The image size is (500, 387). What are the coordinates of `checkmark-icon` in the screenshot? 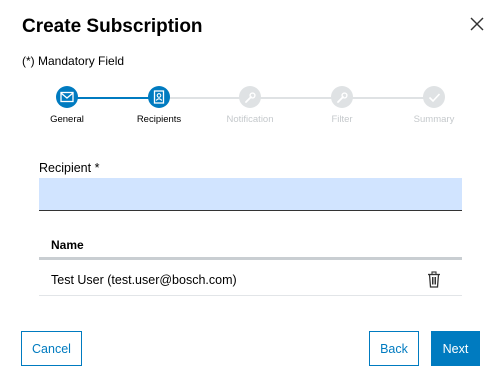 It's located at (434, 97).